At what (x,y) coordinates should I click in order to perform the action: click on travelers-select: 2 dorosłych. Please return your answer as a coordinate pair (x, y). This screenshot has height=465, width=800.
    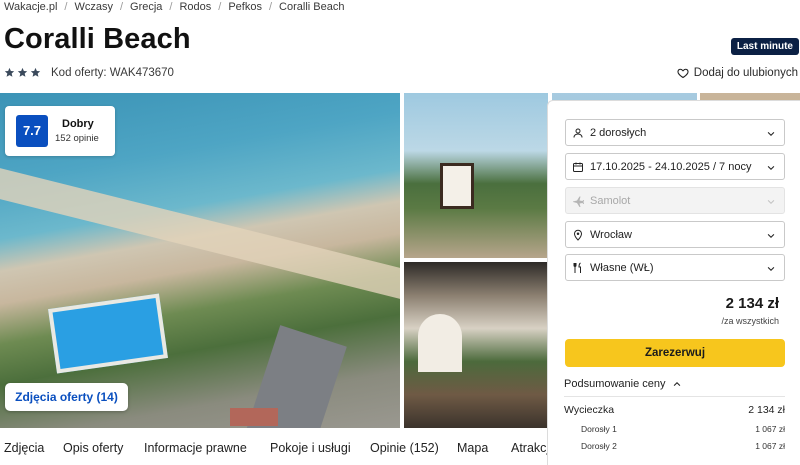
    Looking at the image, I should click on (675, 132).